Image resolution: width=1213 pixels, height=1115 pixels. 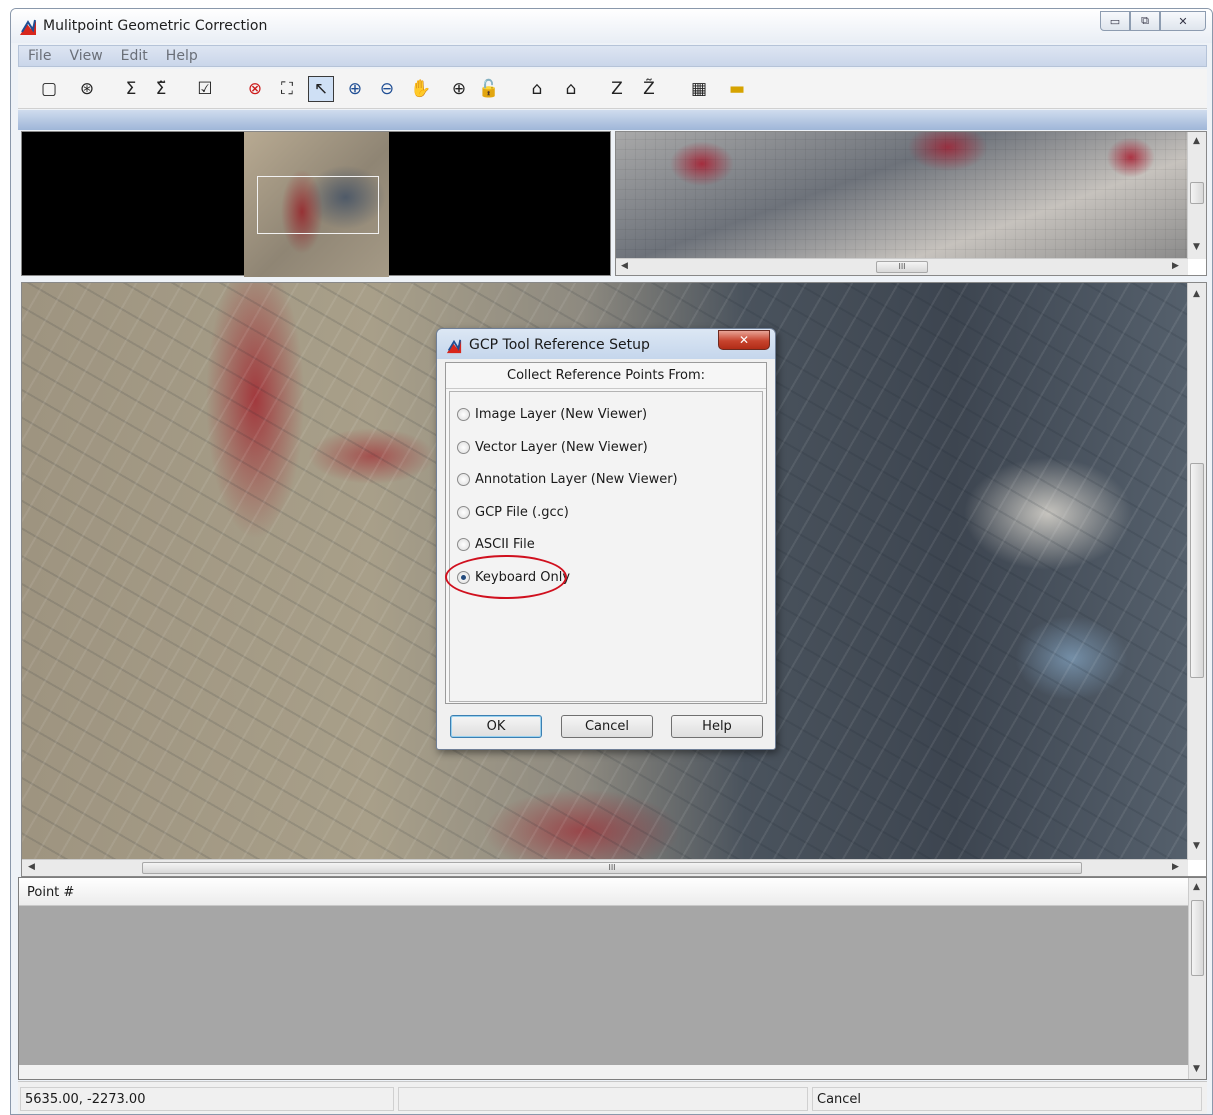 I want to click on status-message: Cancel, so click(x=1007, y=1099).